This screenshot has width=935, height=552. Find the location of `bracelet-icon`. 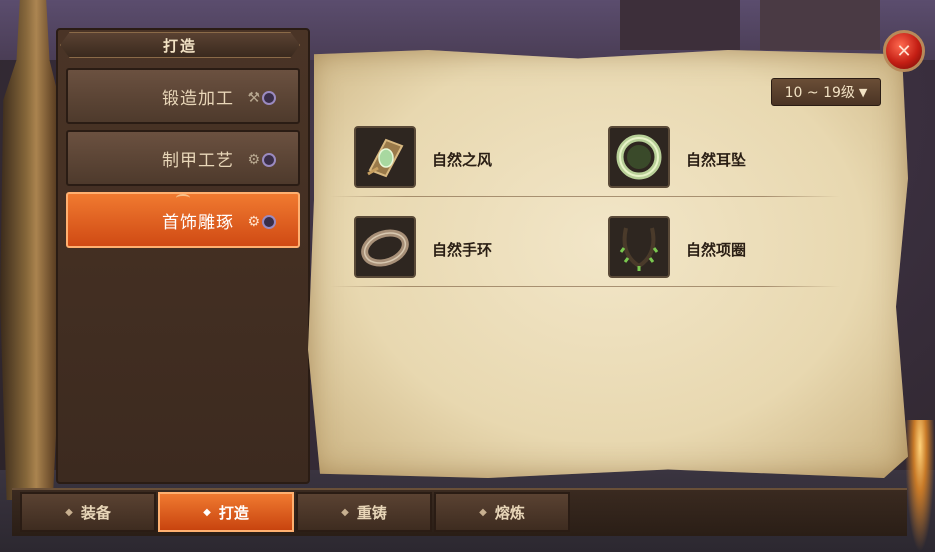

bracelet-icon is located at coordinates (385, 247).